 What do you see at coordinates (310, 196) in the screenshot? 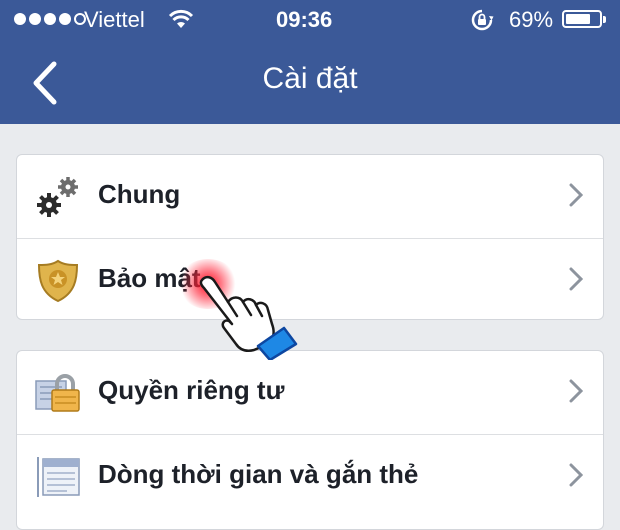
I see `settings-row-chung: Chung` at bounding box center [310, 196].